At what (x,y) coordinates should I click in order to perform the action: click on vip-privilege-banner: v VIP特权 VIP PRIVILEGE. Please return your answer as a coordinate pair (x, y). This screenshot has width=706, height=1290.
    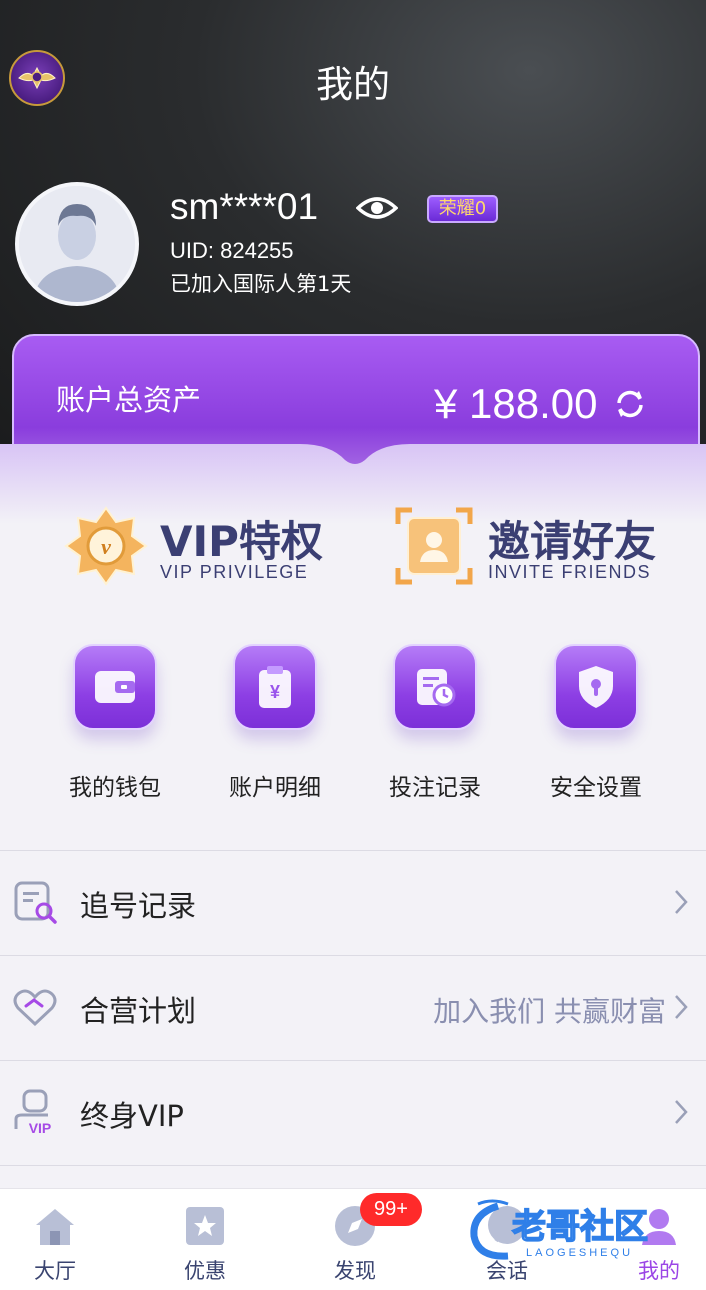
    Looking at the image, I should click on (199, 550).